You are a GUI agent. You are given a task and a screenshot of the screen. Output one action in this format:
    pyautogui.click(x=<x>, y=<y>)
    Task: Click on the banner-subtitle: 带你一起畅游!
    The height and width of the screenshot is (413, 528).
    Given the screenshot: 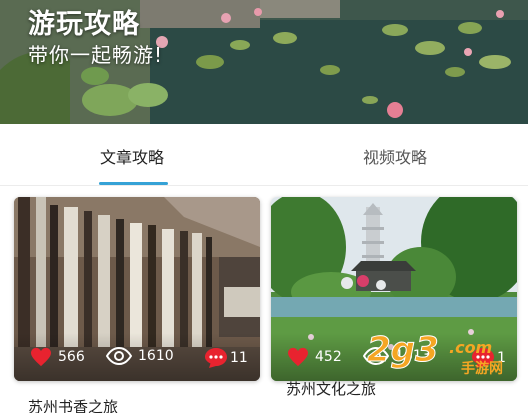 What is the action you would take?
    pyautogui.click(x=96, y=55)
    